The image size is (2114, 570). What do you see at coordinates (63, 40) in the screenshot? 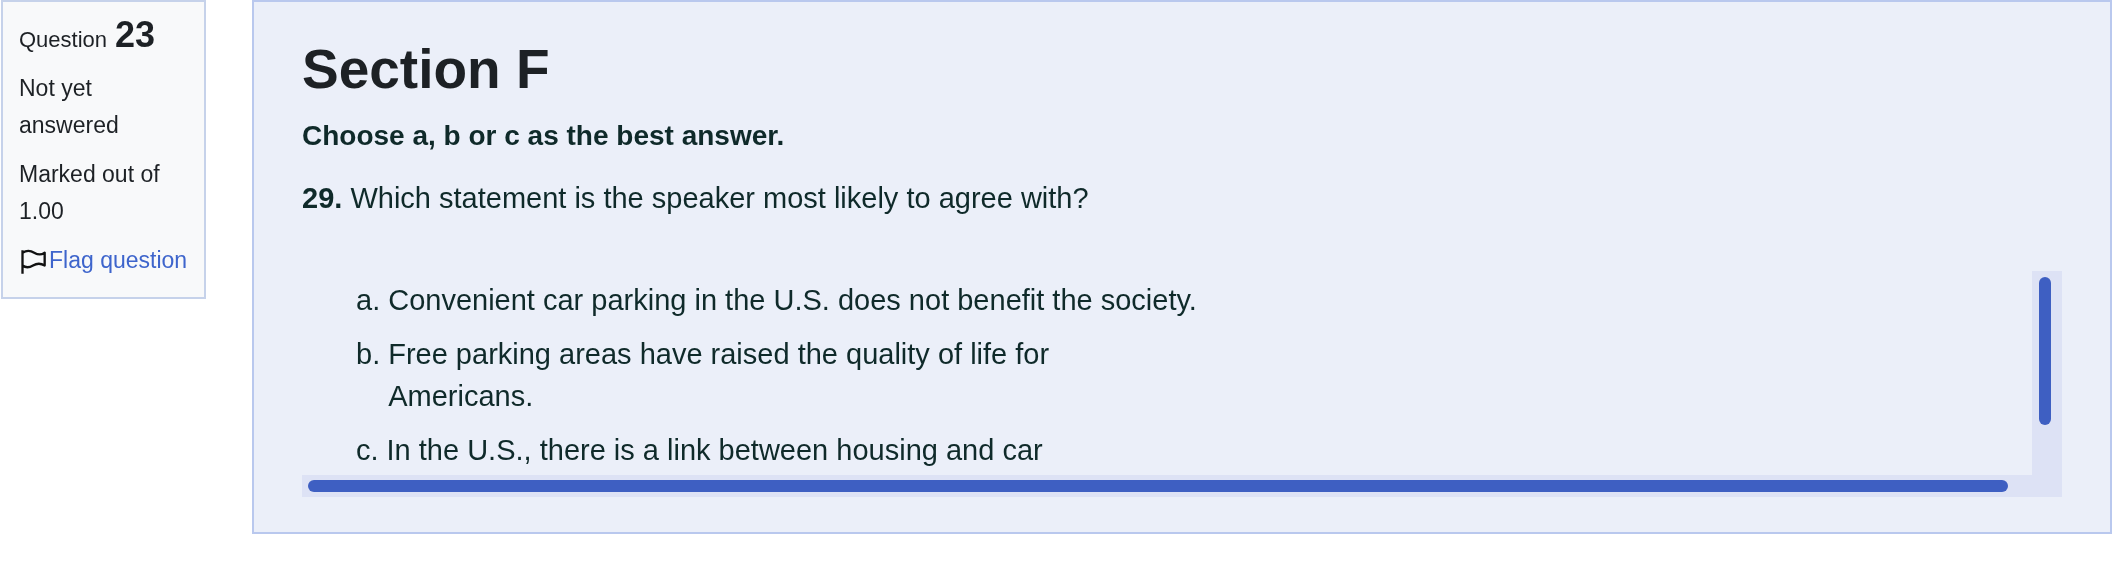
I see `question-label: Question` at bounding box center [63, 40].